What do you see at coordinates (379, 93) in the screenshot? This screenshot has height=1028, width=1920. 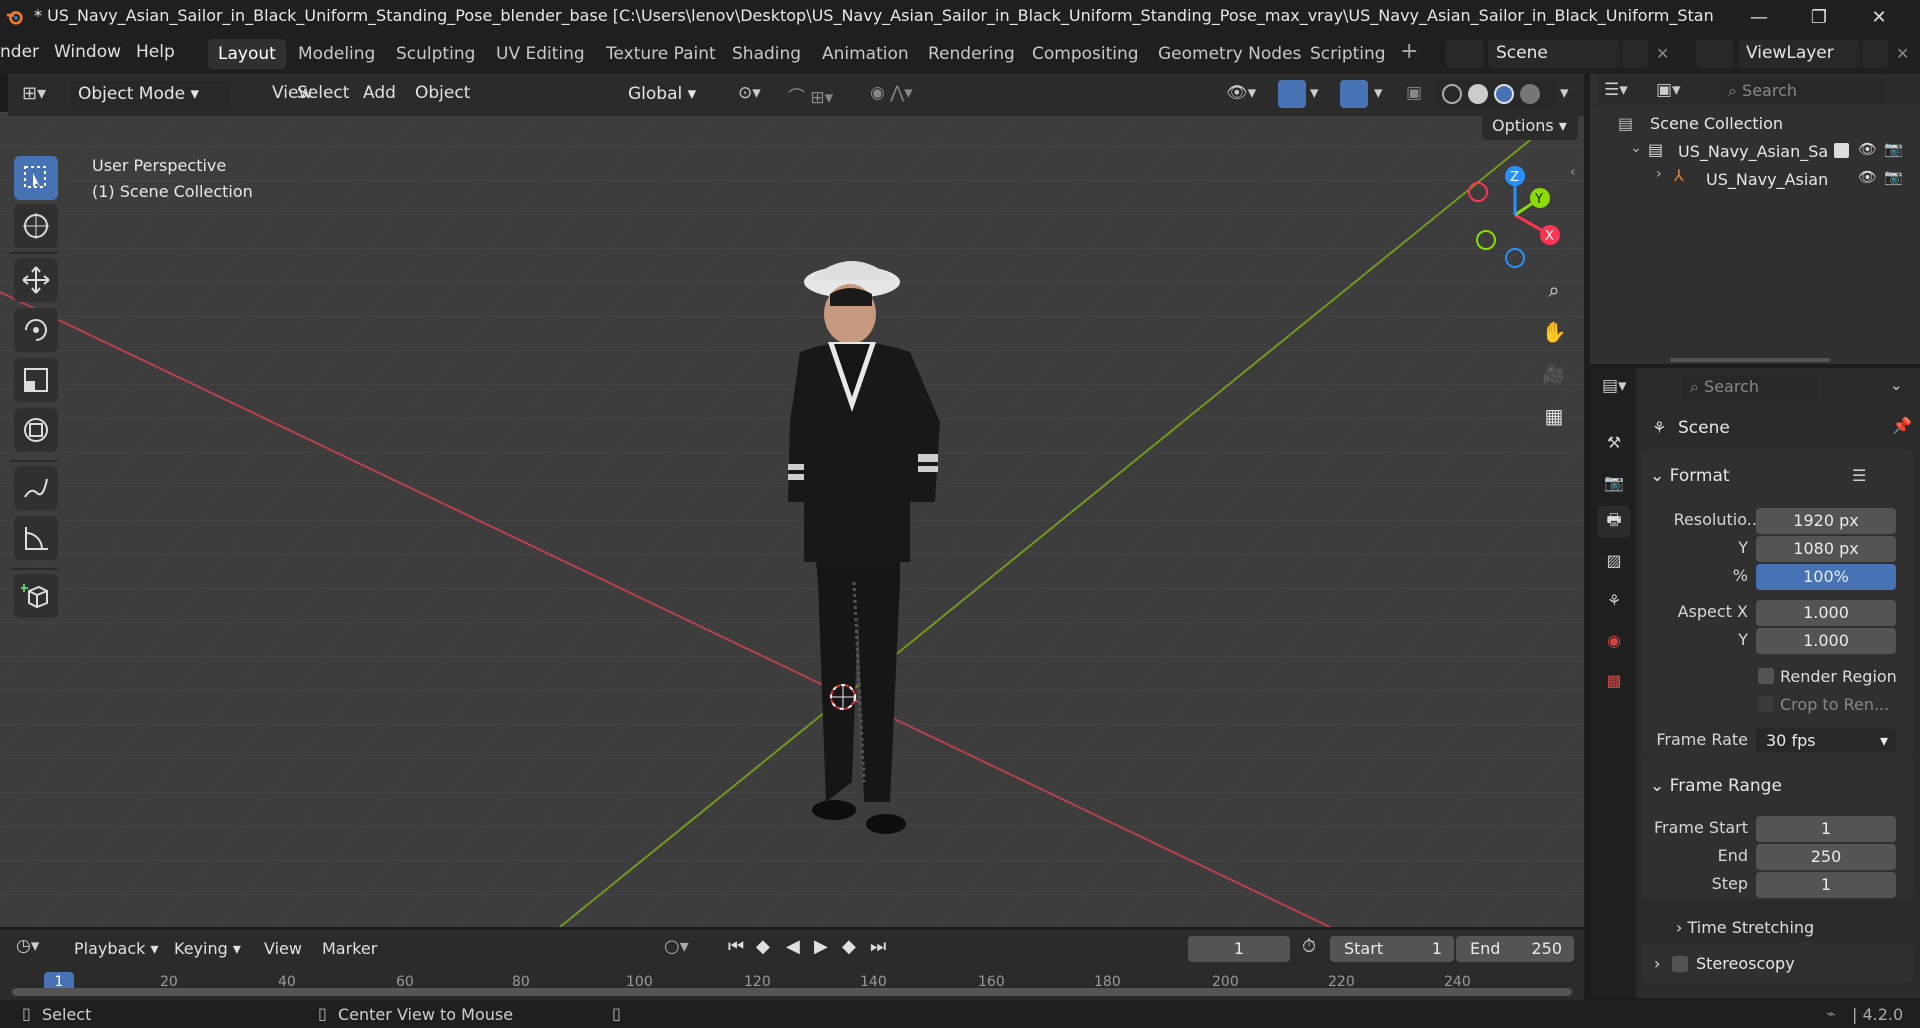 I see `menu-add: Add` at bounding box center [379, 93].